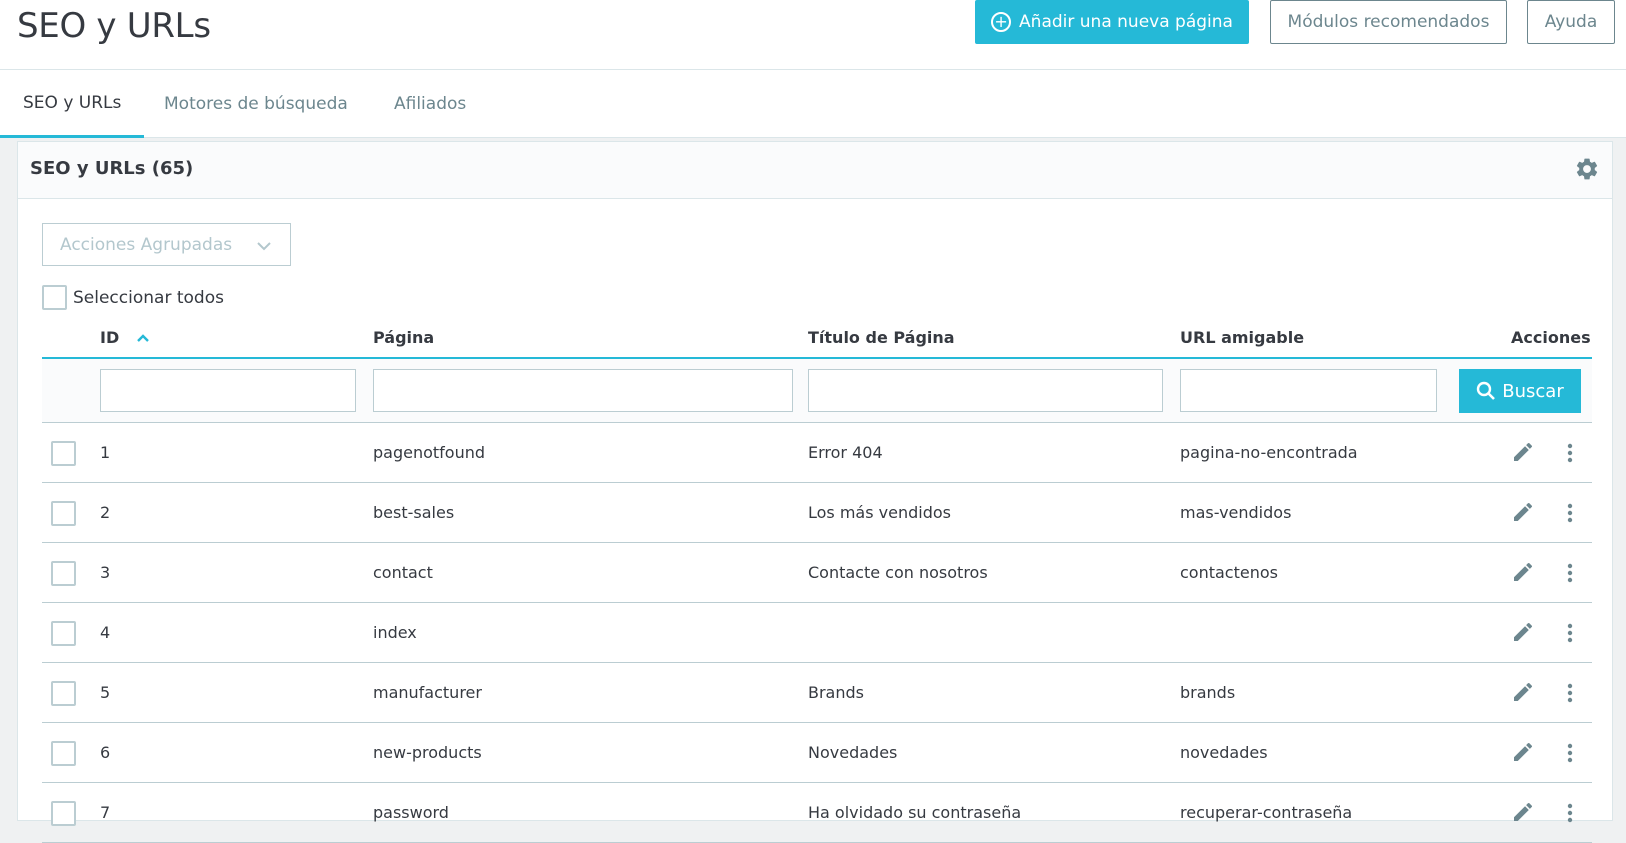 This screenshot has width=1626, height=843. I want to click on page-title: SEO y URLs, so click(114, 26).